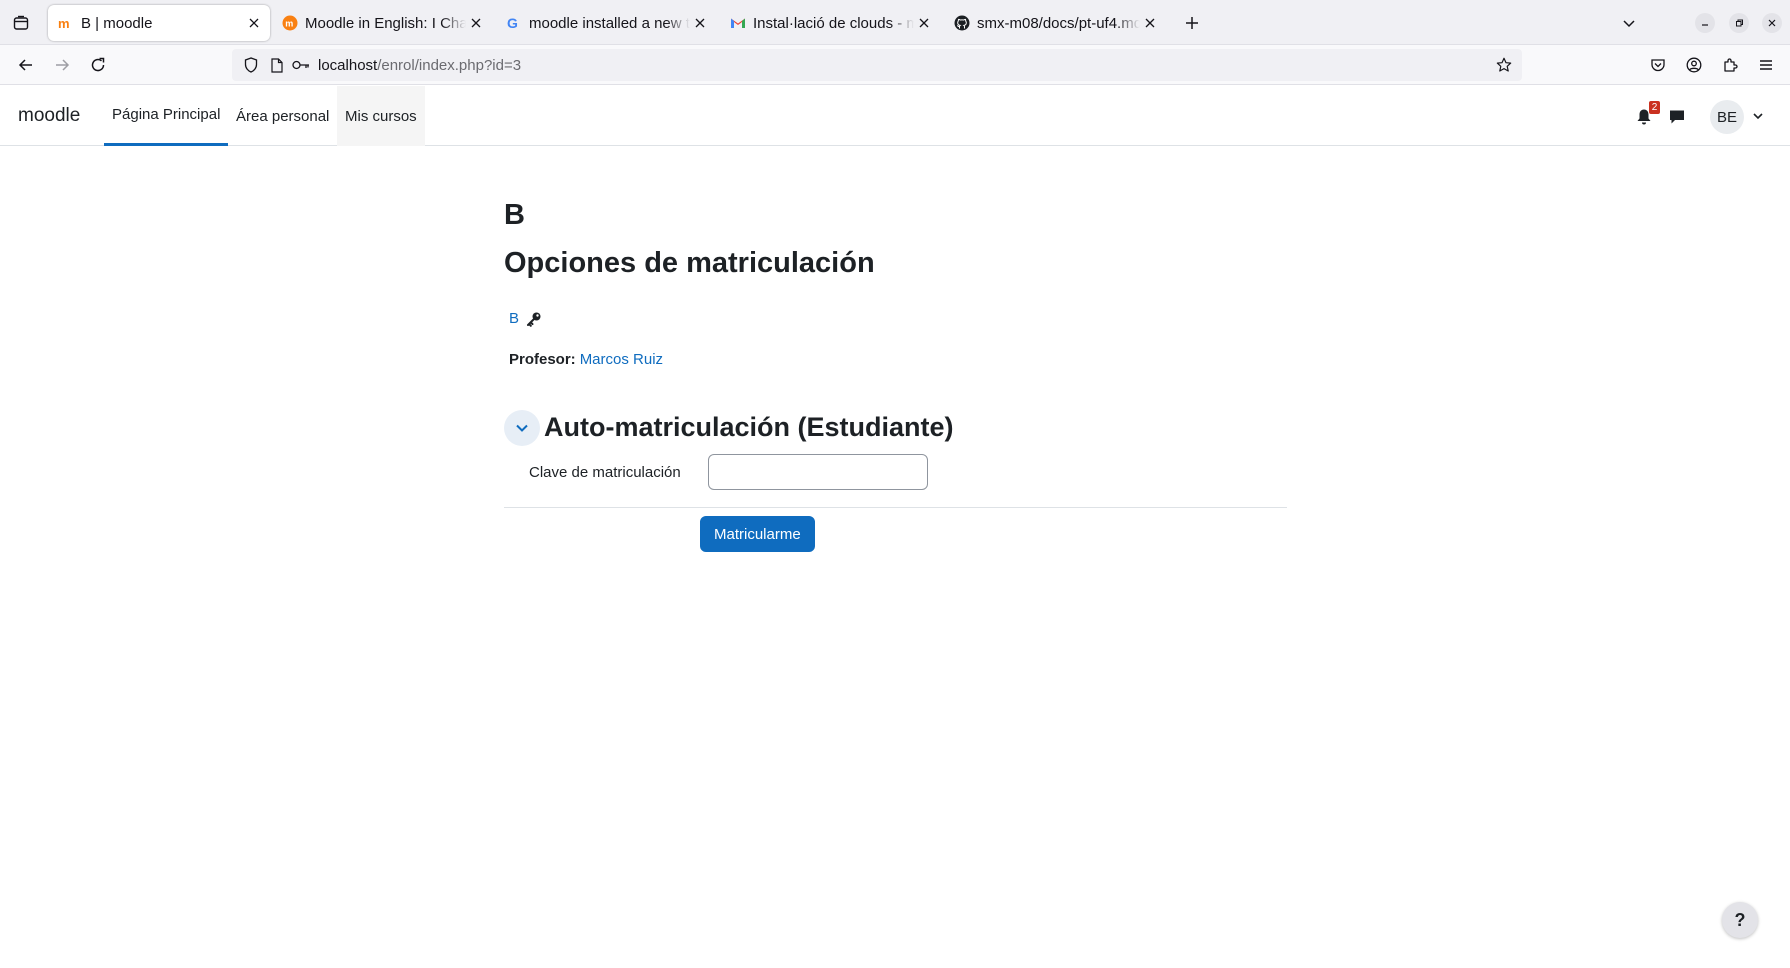 This screenshot has width=1790, height=968. I want to click on browser-tab: Instal·lació de clouds - mr, so click(830, 23).